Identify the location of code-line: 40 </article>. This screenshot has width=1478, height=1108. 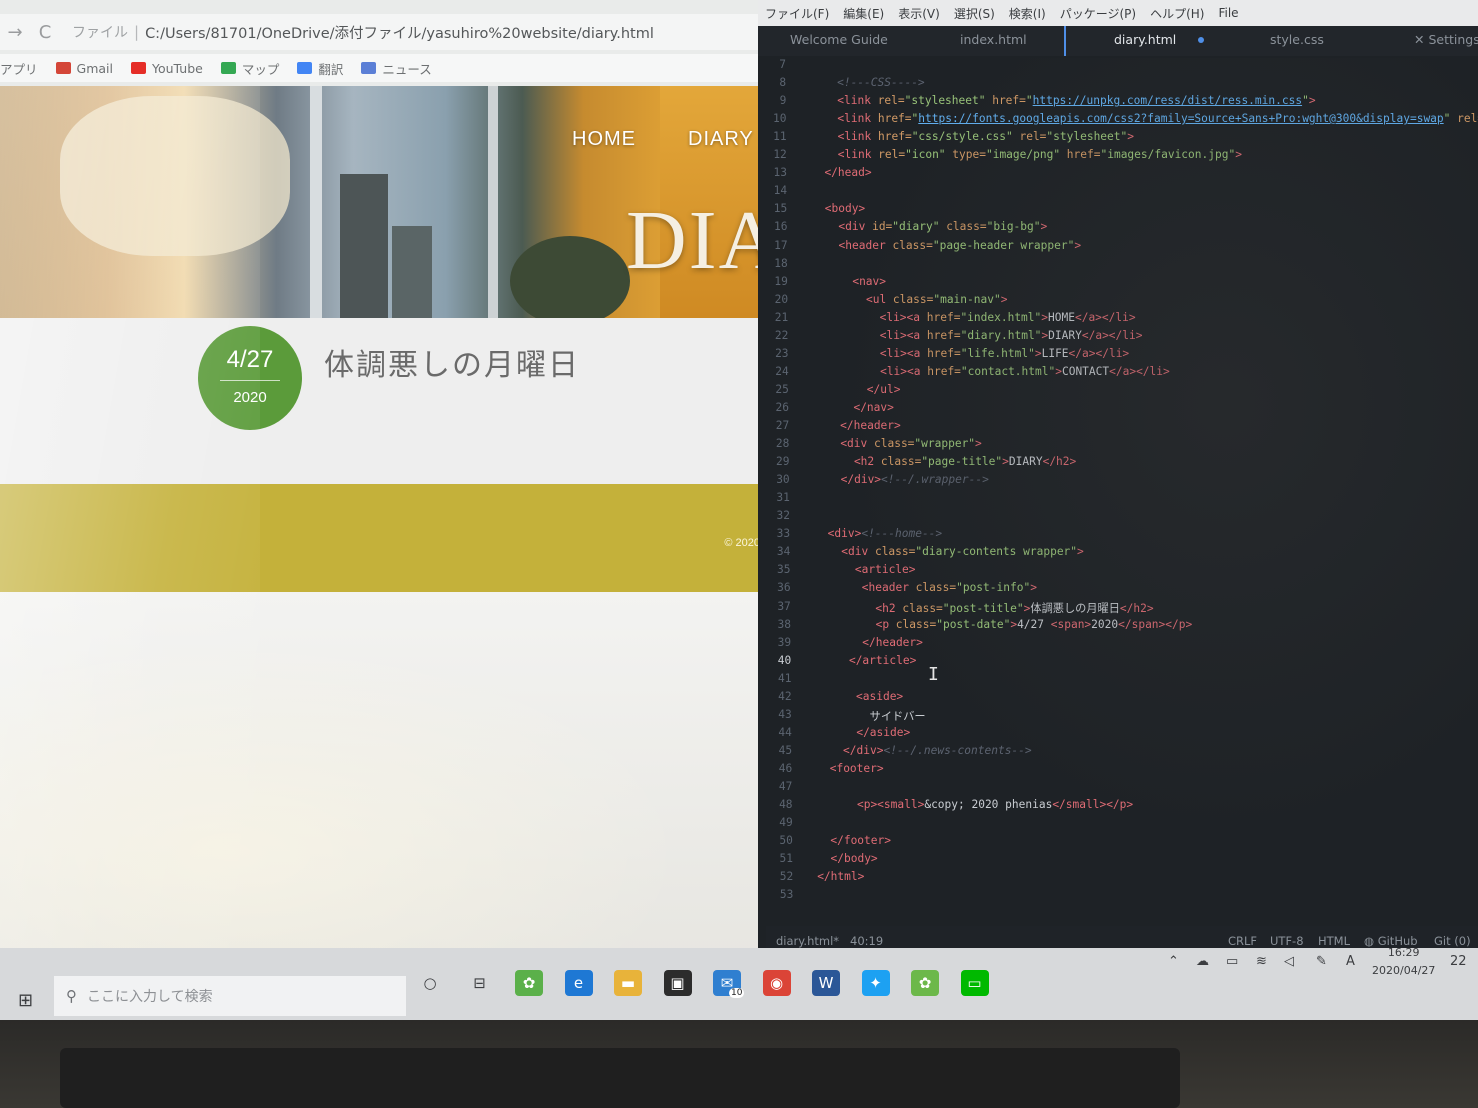
(1118, 663).